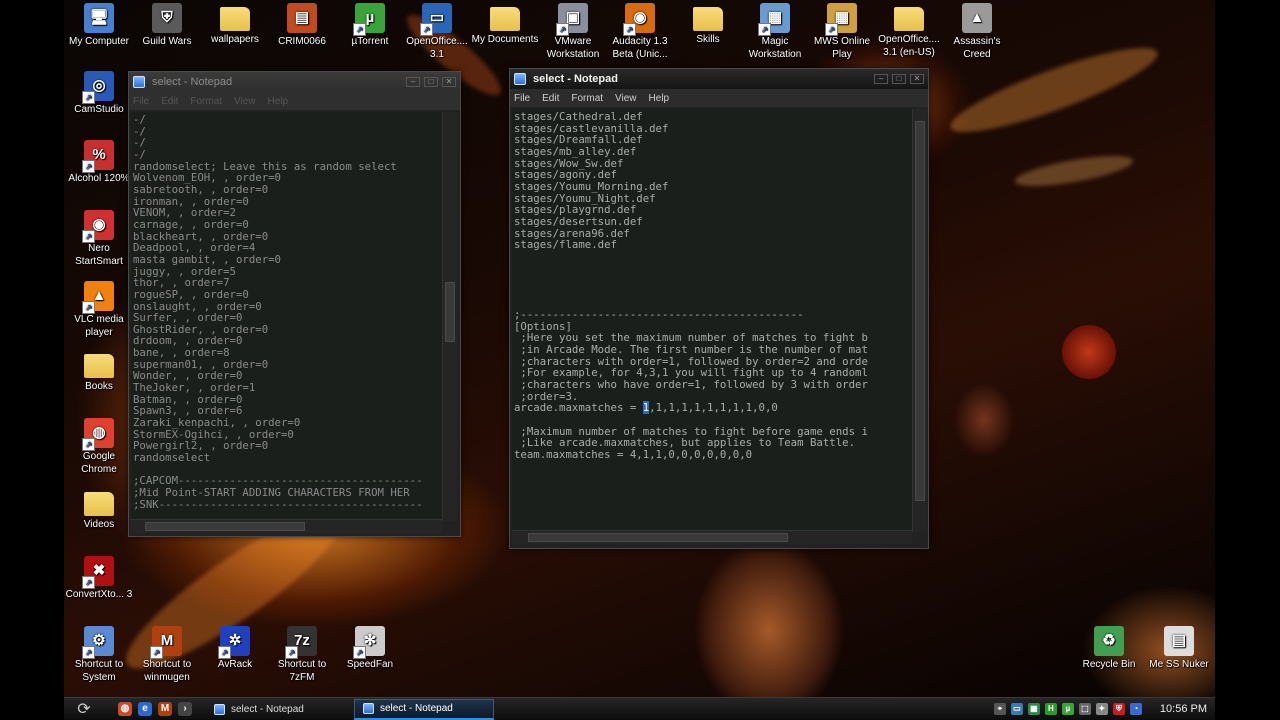 The height and width of the screenshot is (720, 1280). Describe the element at coordinates (302, 655) in the screenshot. I see `desktop-icon-shortcut-to-7zfm: 7zShortcut to 7zFM` at that location.